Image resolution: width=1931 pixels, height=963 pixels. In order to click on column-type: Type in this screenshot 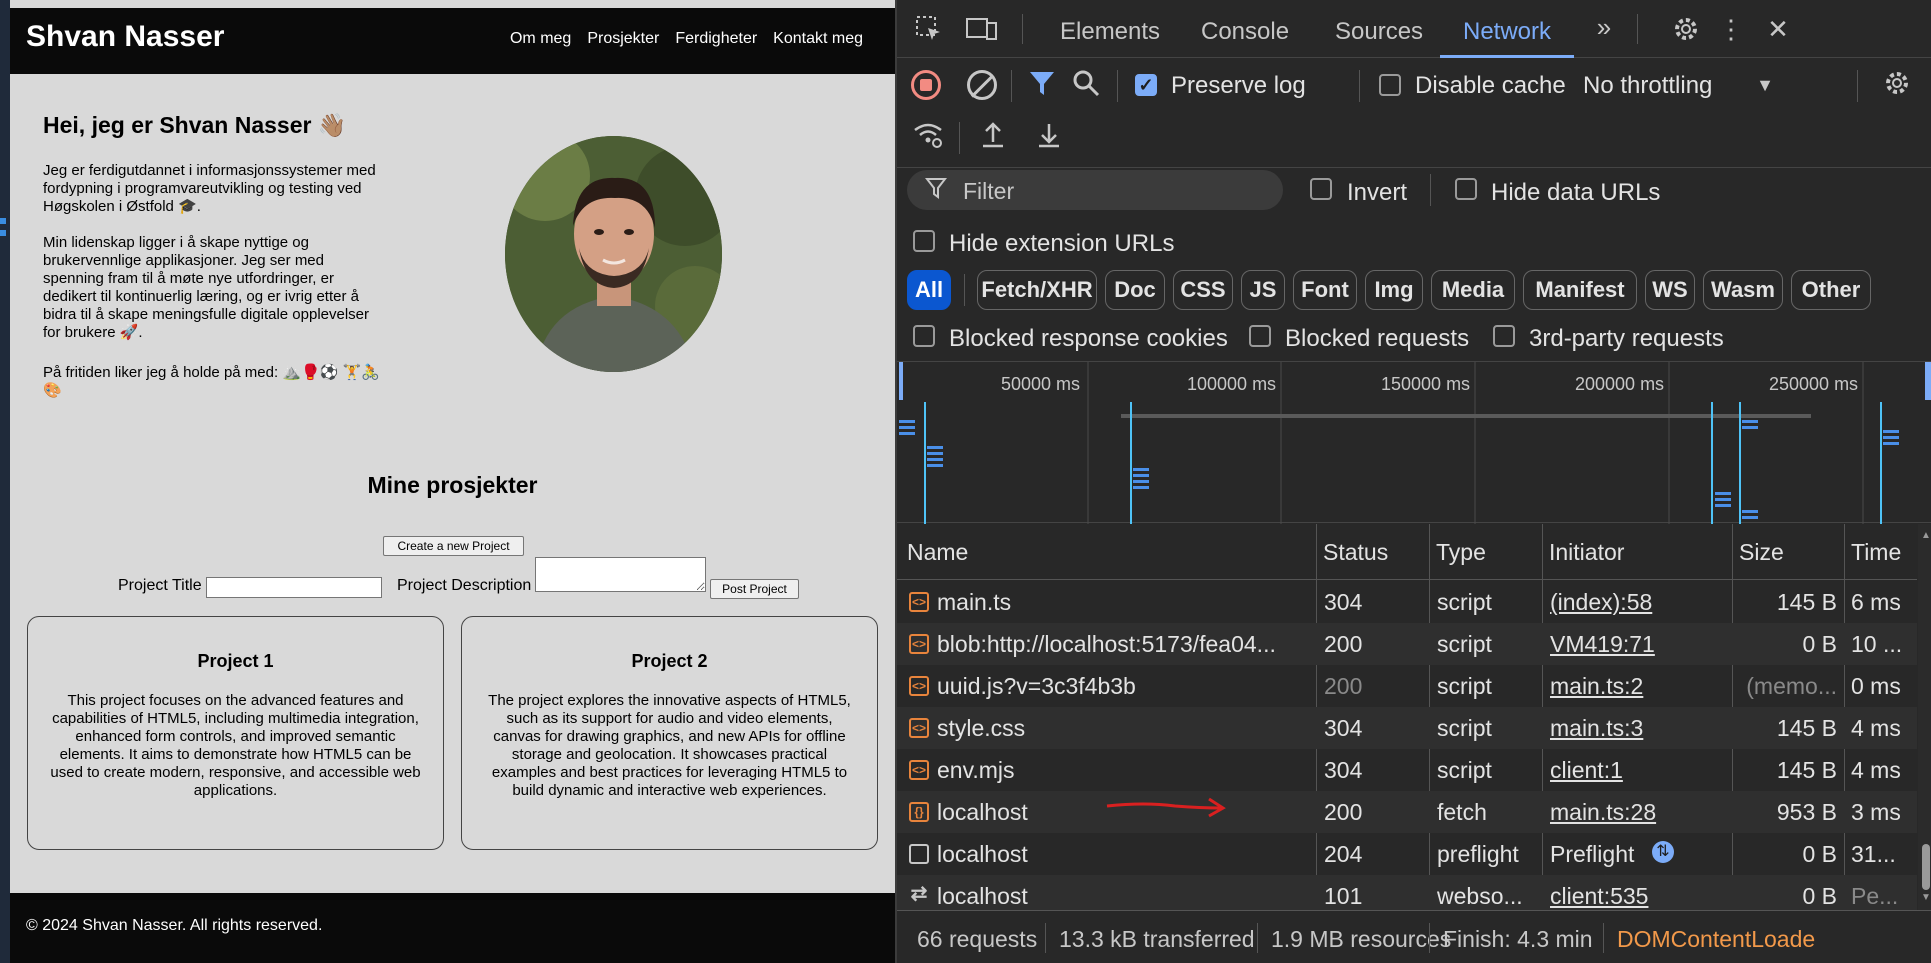, I will do `click(1457, 552)`.